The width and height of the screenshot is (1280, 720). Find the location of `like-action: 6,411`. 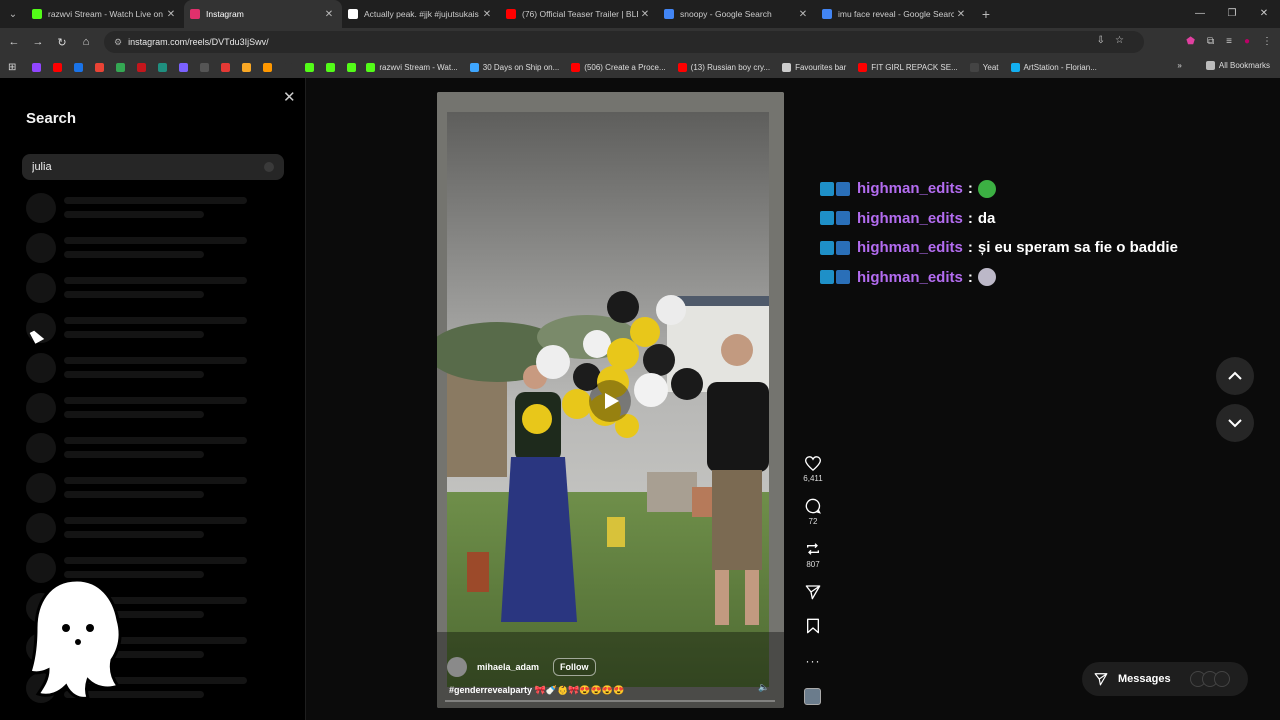

like-action: 6,411 is located at coordinates (813, 469).